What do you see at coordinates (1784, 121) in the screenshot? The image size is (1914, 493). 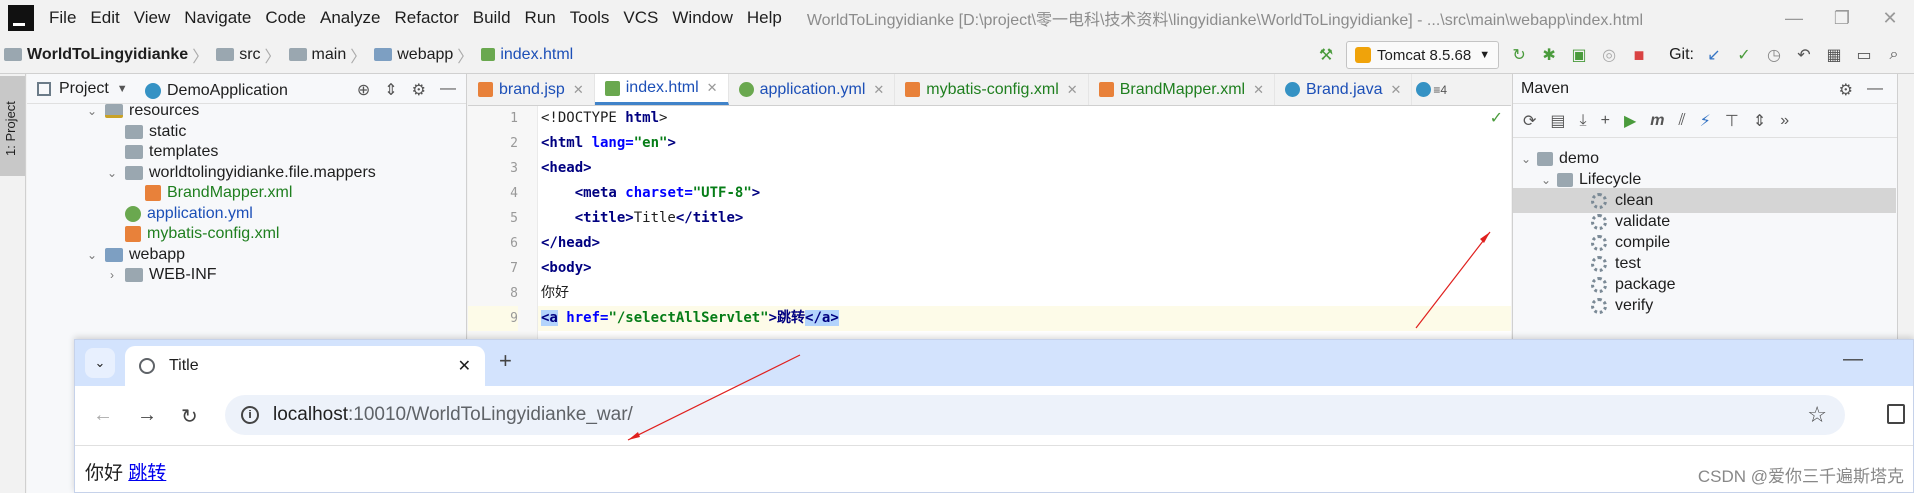 I see `more-icon: »` at bounding box center [1784, 121].